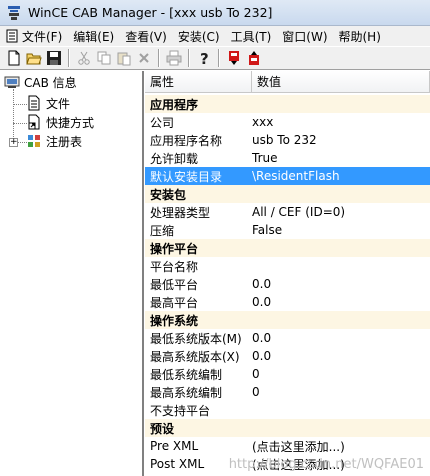  I want to click on help-icon: ?, so click(204, 58).